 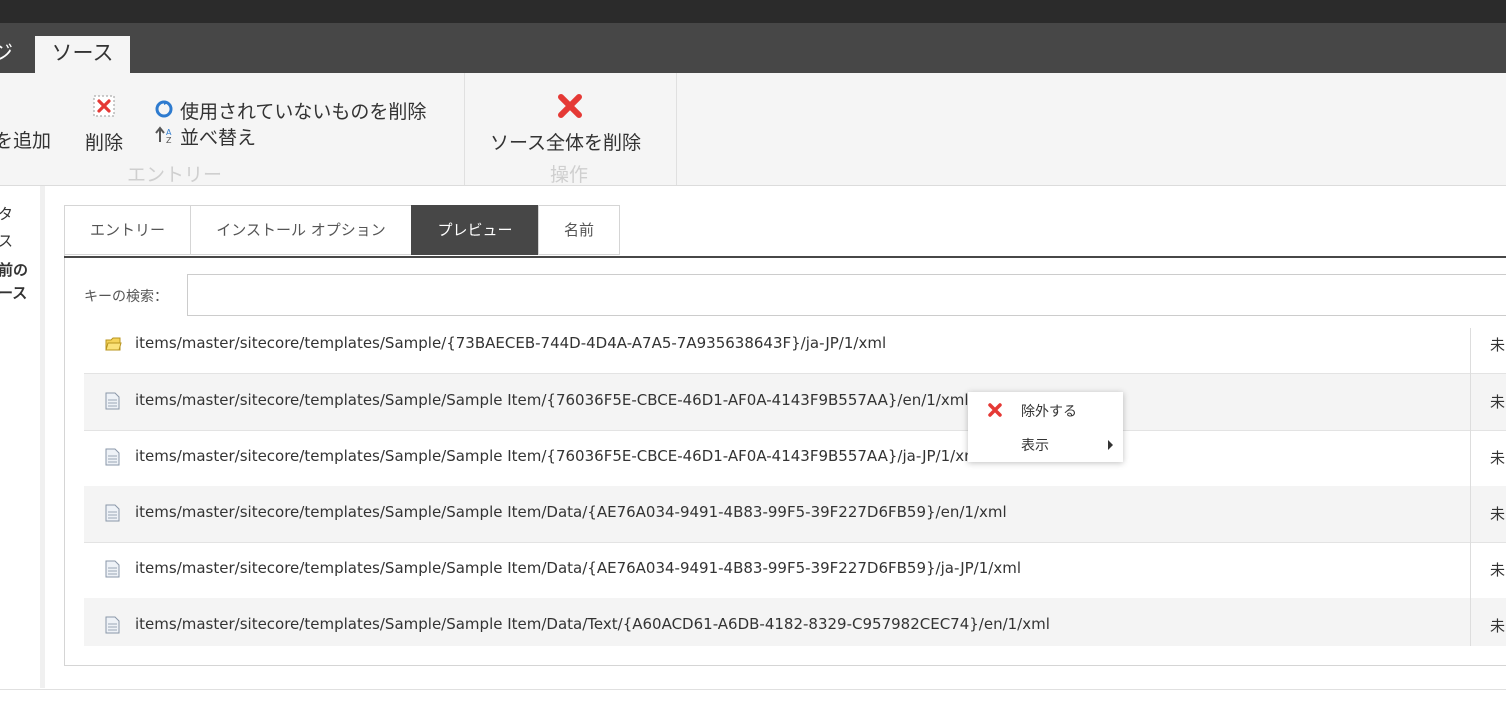 What do you see at coordinates (42, 437) in the screenshot?
I see `left-panel-border` at bounding box center [42, 437].